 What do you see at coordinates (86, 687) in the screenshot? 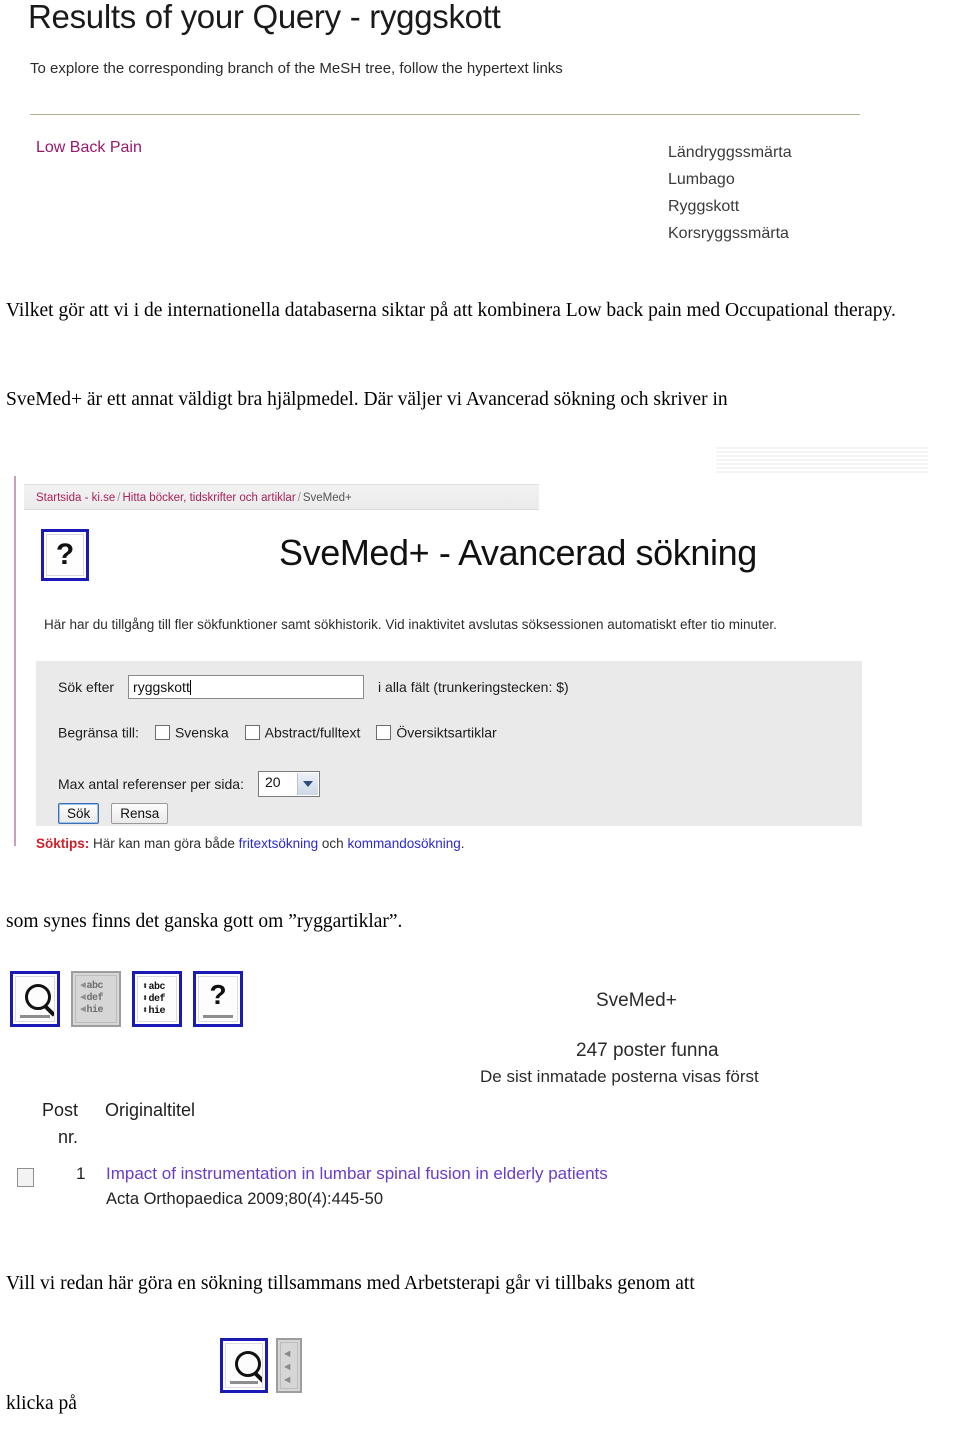
I see `search-input-label: Sök efter` at bounding box center [86, 687].